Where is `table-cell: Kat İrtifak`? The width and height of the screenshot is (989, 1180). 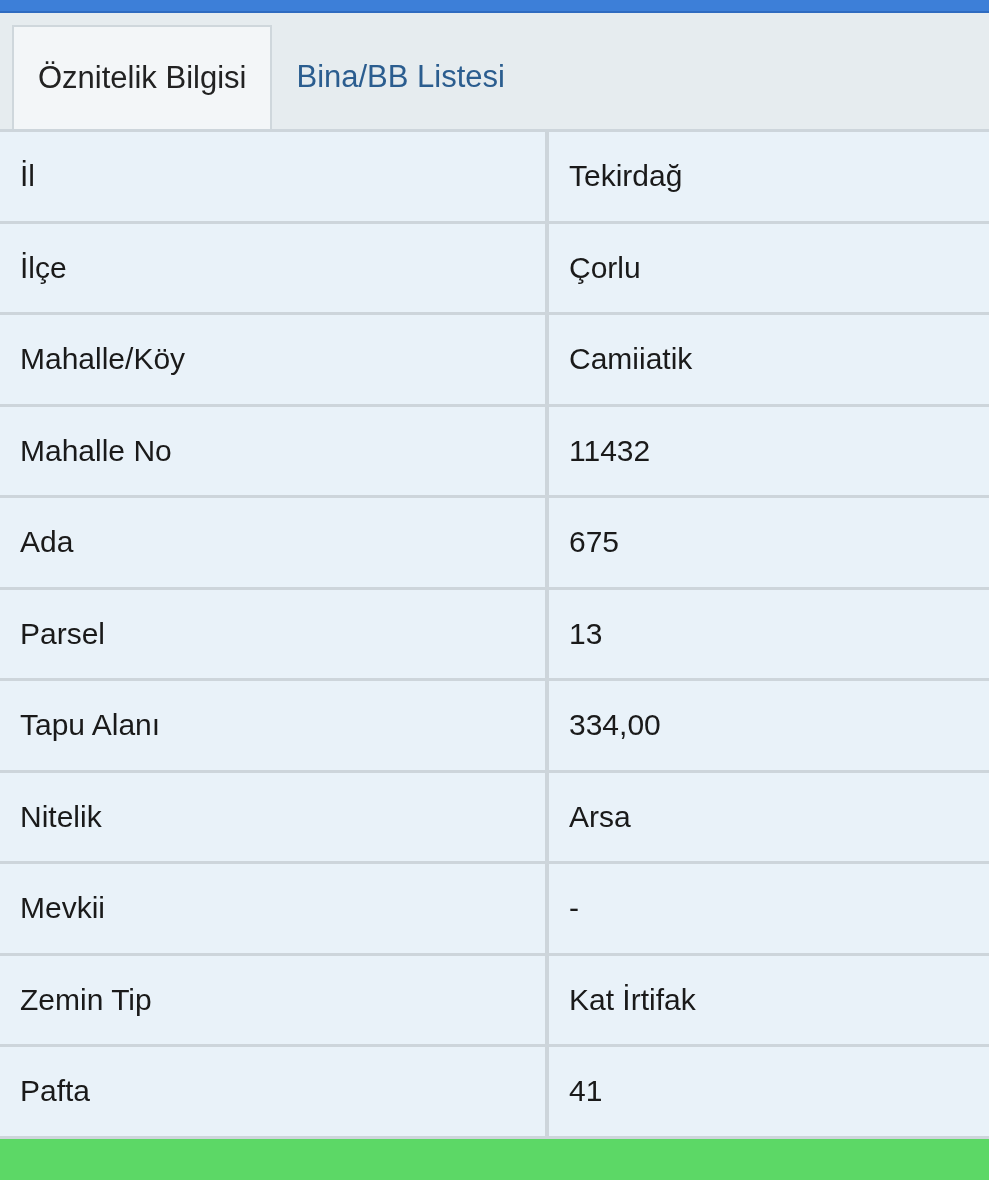 table-cell: Kat İrtifak is located at coordinates (769, 999).